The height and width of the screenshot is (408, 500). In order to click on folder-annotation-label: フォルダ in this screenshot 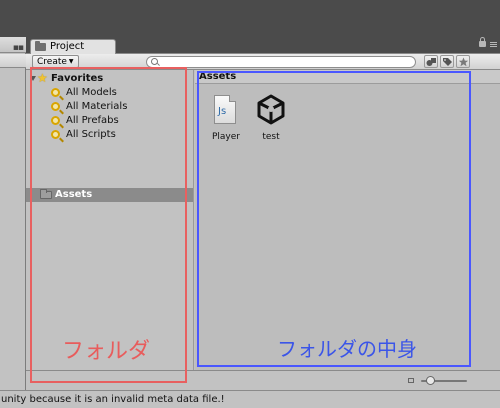, I will do `click(106, 351)`.